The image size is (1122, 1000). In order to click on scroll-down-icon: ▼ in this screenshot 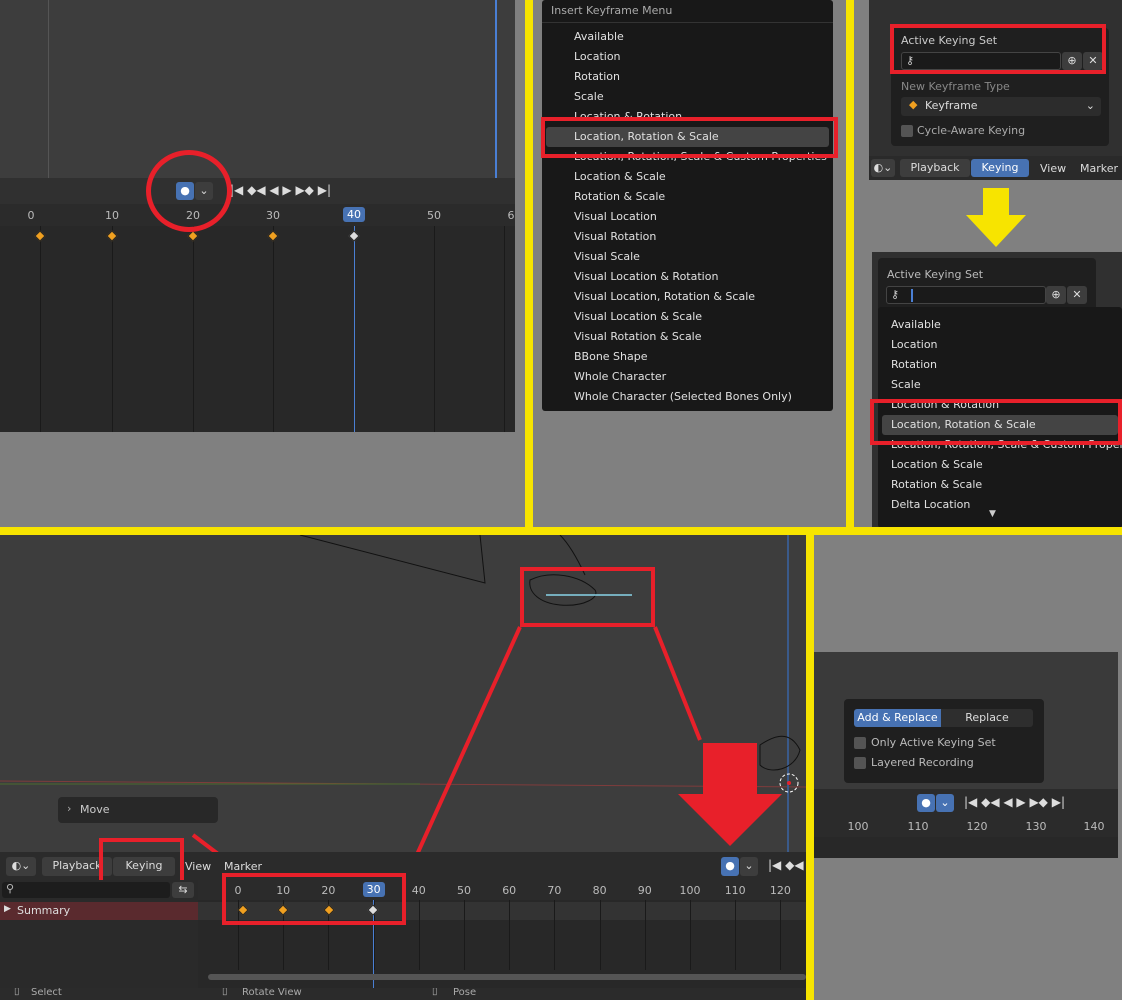, I will do `click(992, 514)`.